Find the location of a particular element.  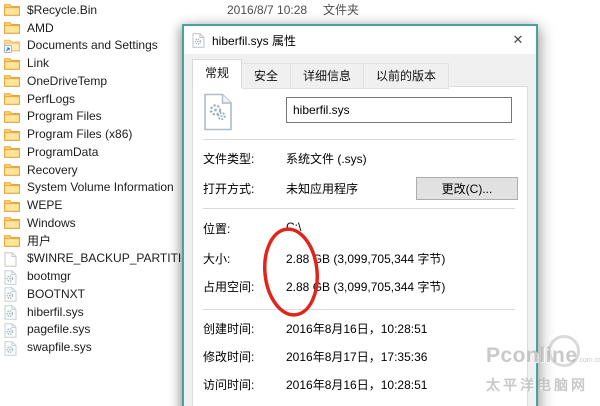

dialog-tabs: 常规 安全 详细信息 以前的版本 is located at coordinates (321, 74).